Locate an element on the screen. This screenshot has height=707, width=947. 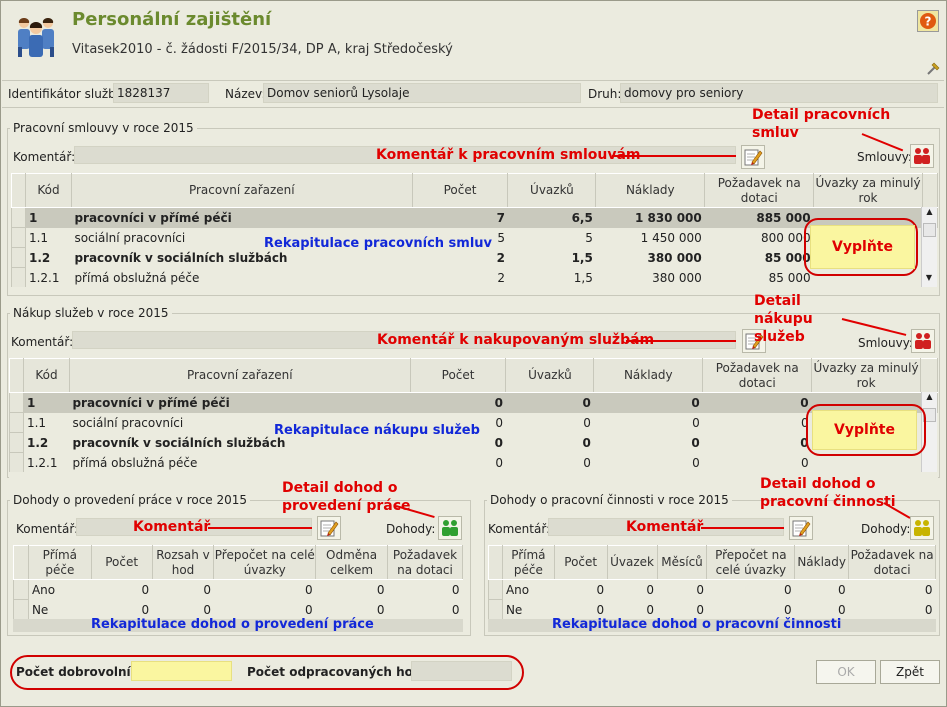
dpc-detail-button is located at coordinates (922, 528).